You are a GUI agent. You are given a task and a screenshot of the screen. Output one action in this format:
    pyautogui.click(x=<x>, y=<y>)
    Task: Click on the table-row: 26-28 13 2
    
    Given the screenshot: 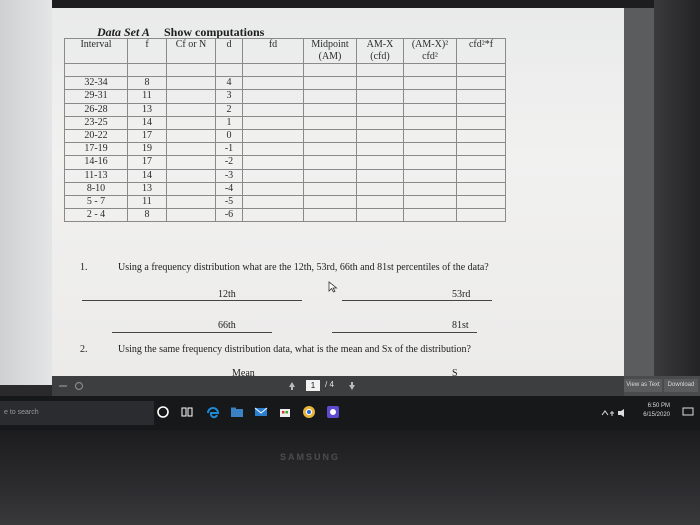 What is the action you would take?
    pyautogui.click(x=285, y=109)
    